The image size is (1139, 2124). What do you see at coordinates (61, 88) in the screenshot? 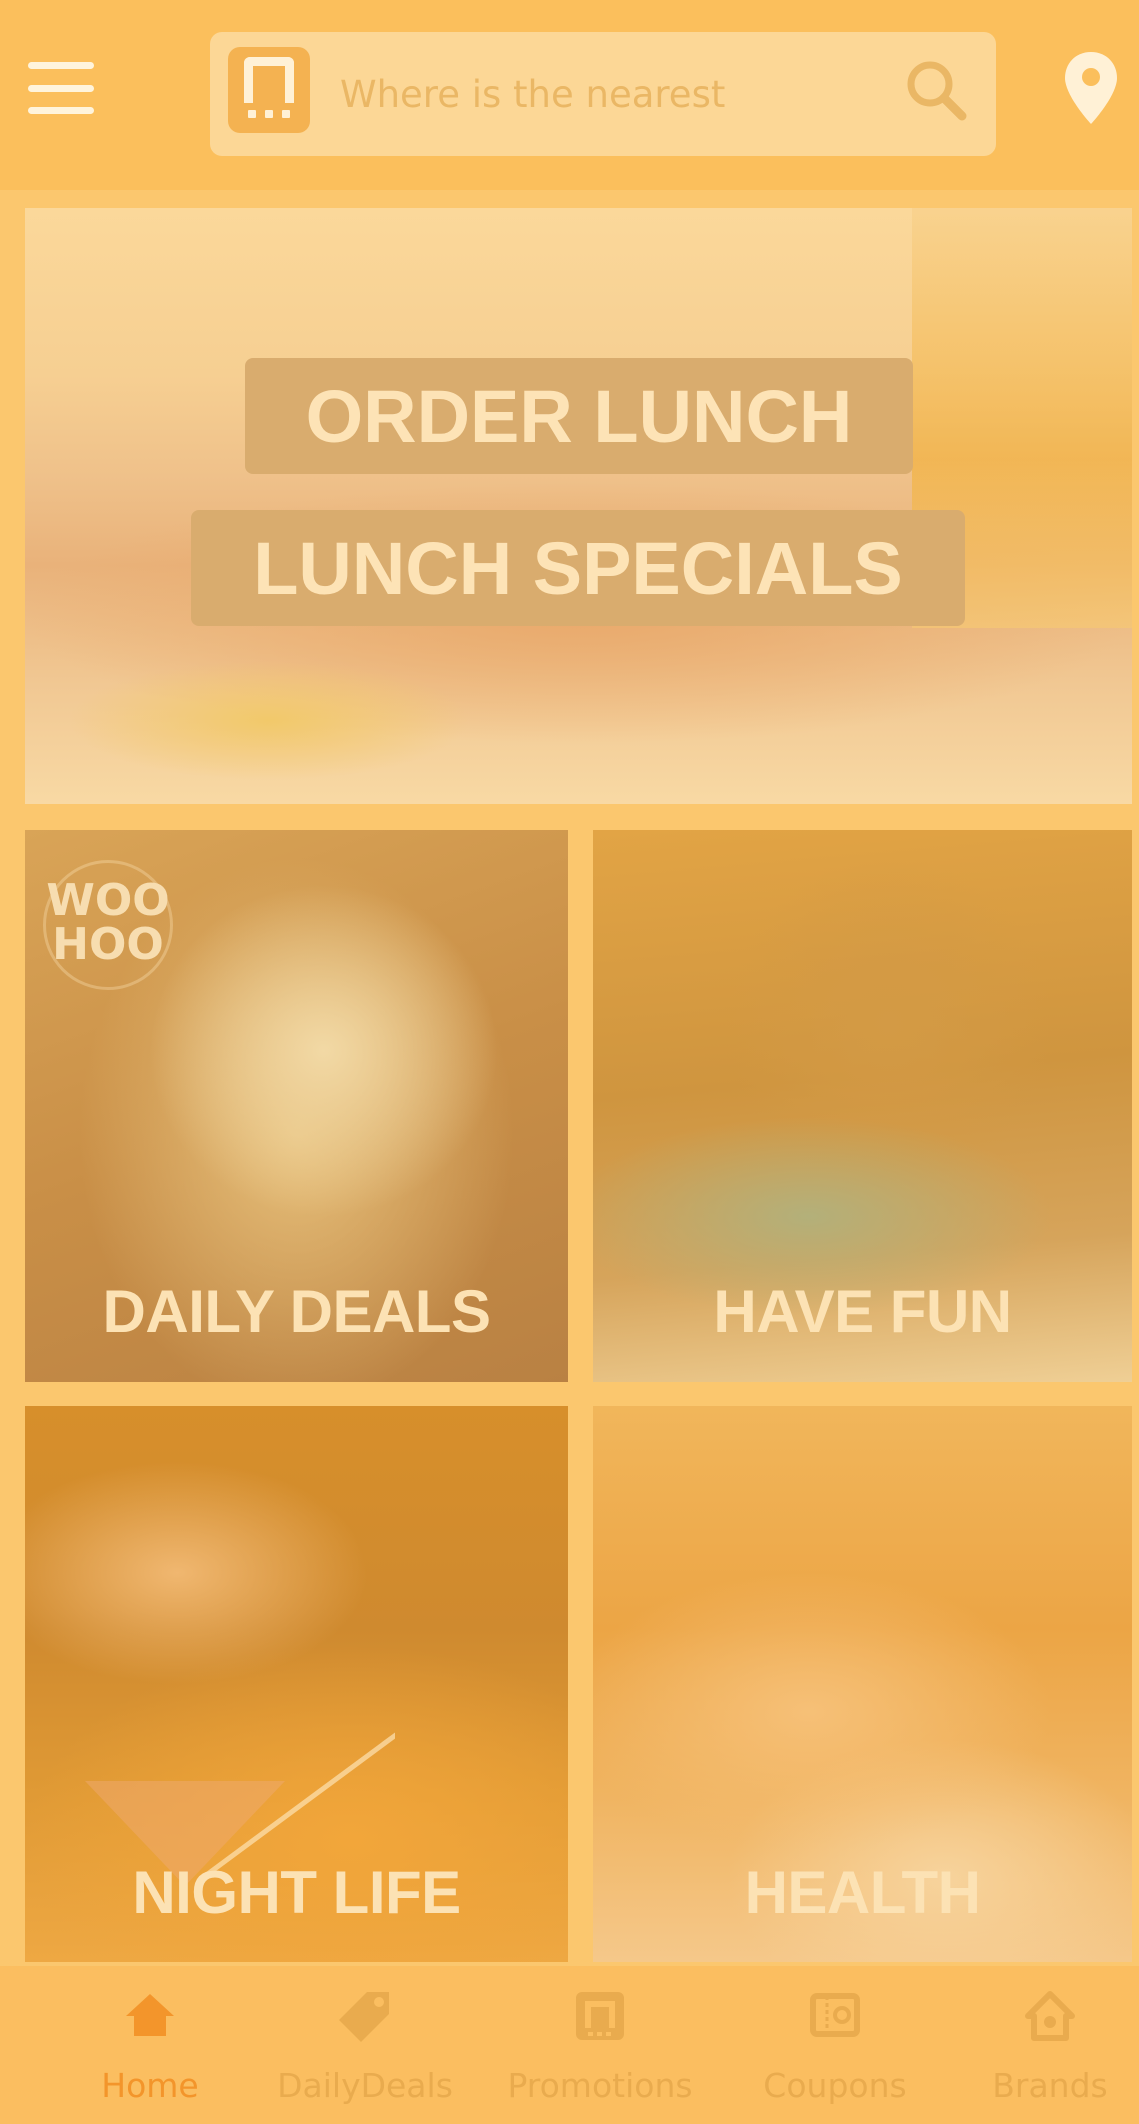
I see `hamburger-menu-icon` at bounding box center [61, 88].